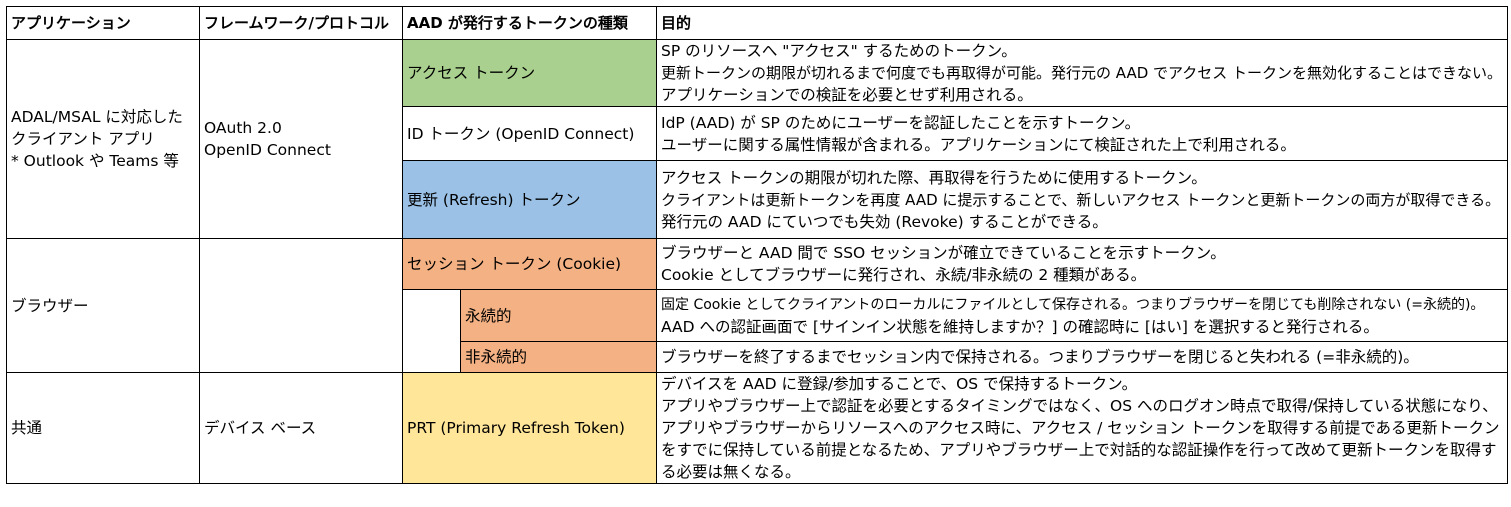 Image resolution: width=1511 pixels, height=507 pixels. Describe the element at coordinates (901, 122) in the screenshot. I see `purpose-line: IdP (AAD) が SP のためにユーザーを認証したことを示すトークン。` at that location.